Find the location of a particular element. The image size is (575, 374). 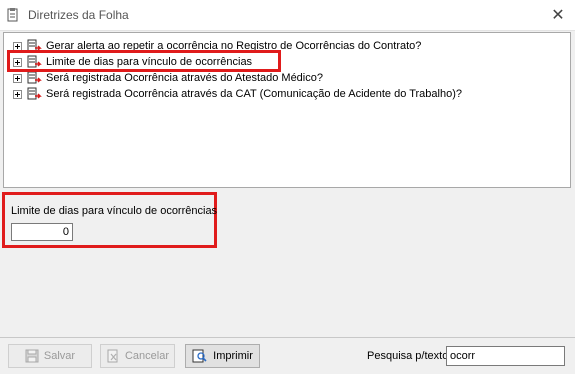

close-button: ✕ is located at coordinates (558, 15).